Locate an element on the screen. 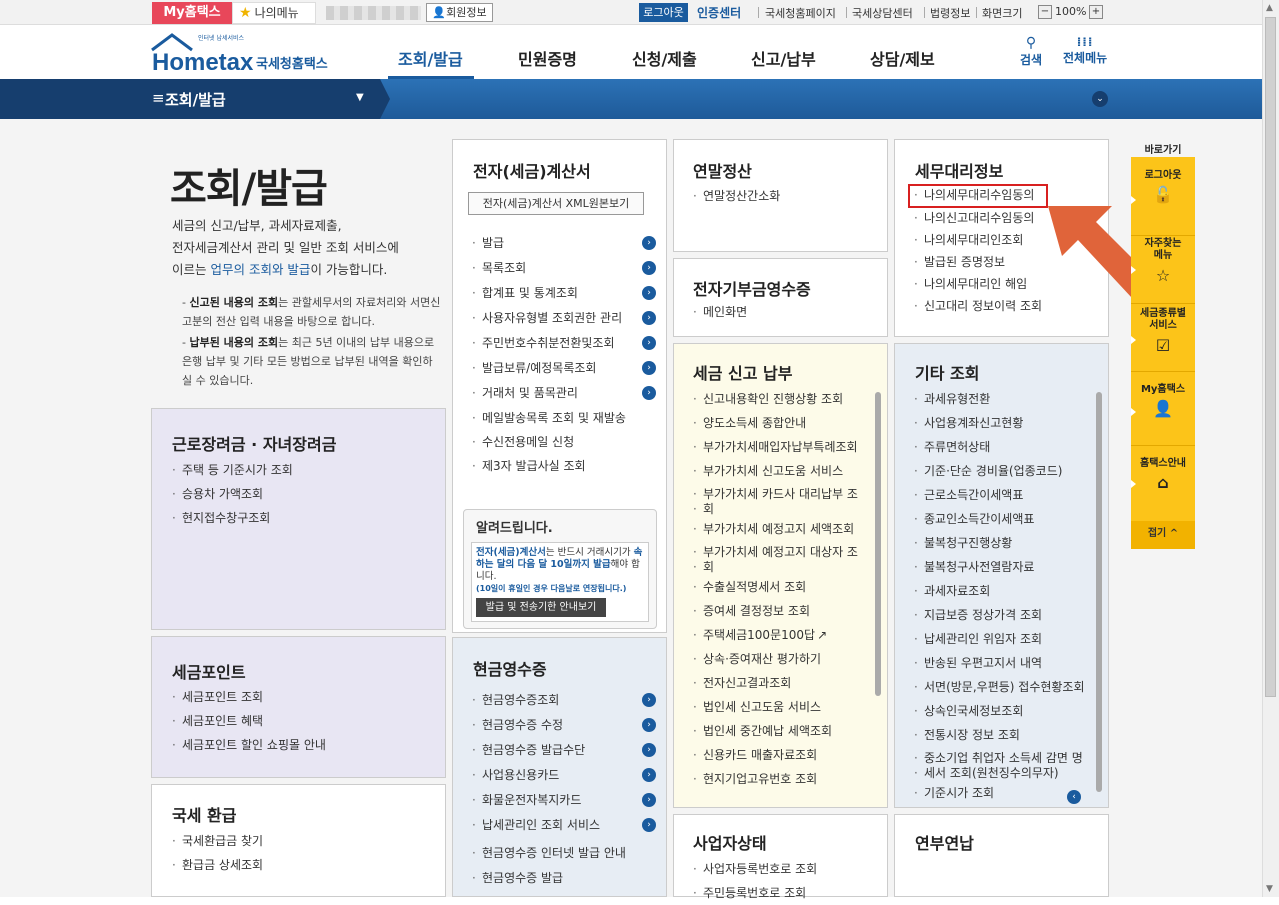  quick-my-hometax: My홈택스 👤 is located at coordinates (1163, 409).